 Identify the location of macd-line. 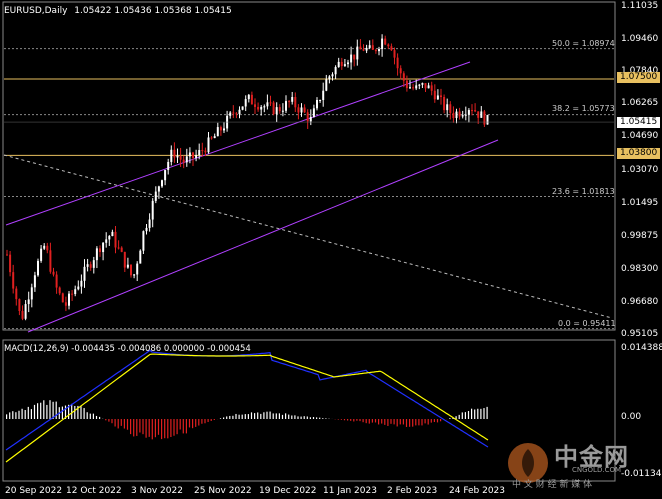
(247, 400).